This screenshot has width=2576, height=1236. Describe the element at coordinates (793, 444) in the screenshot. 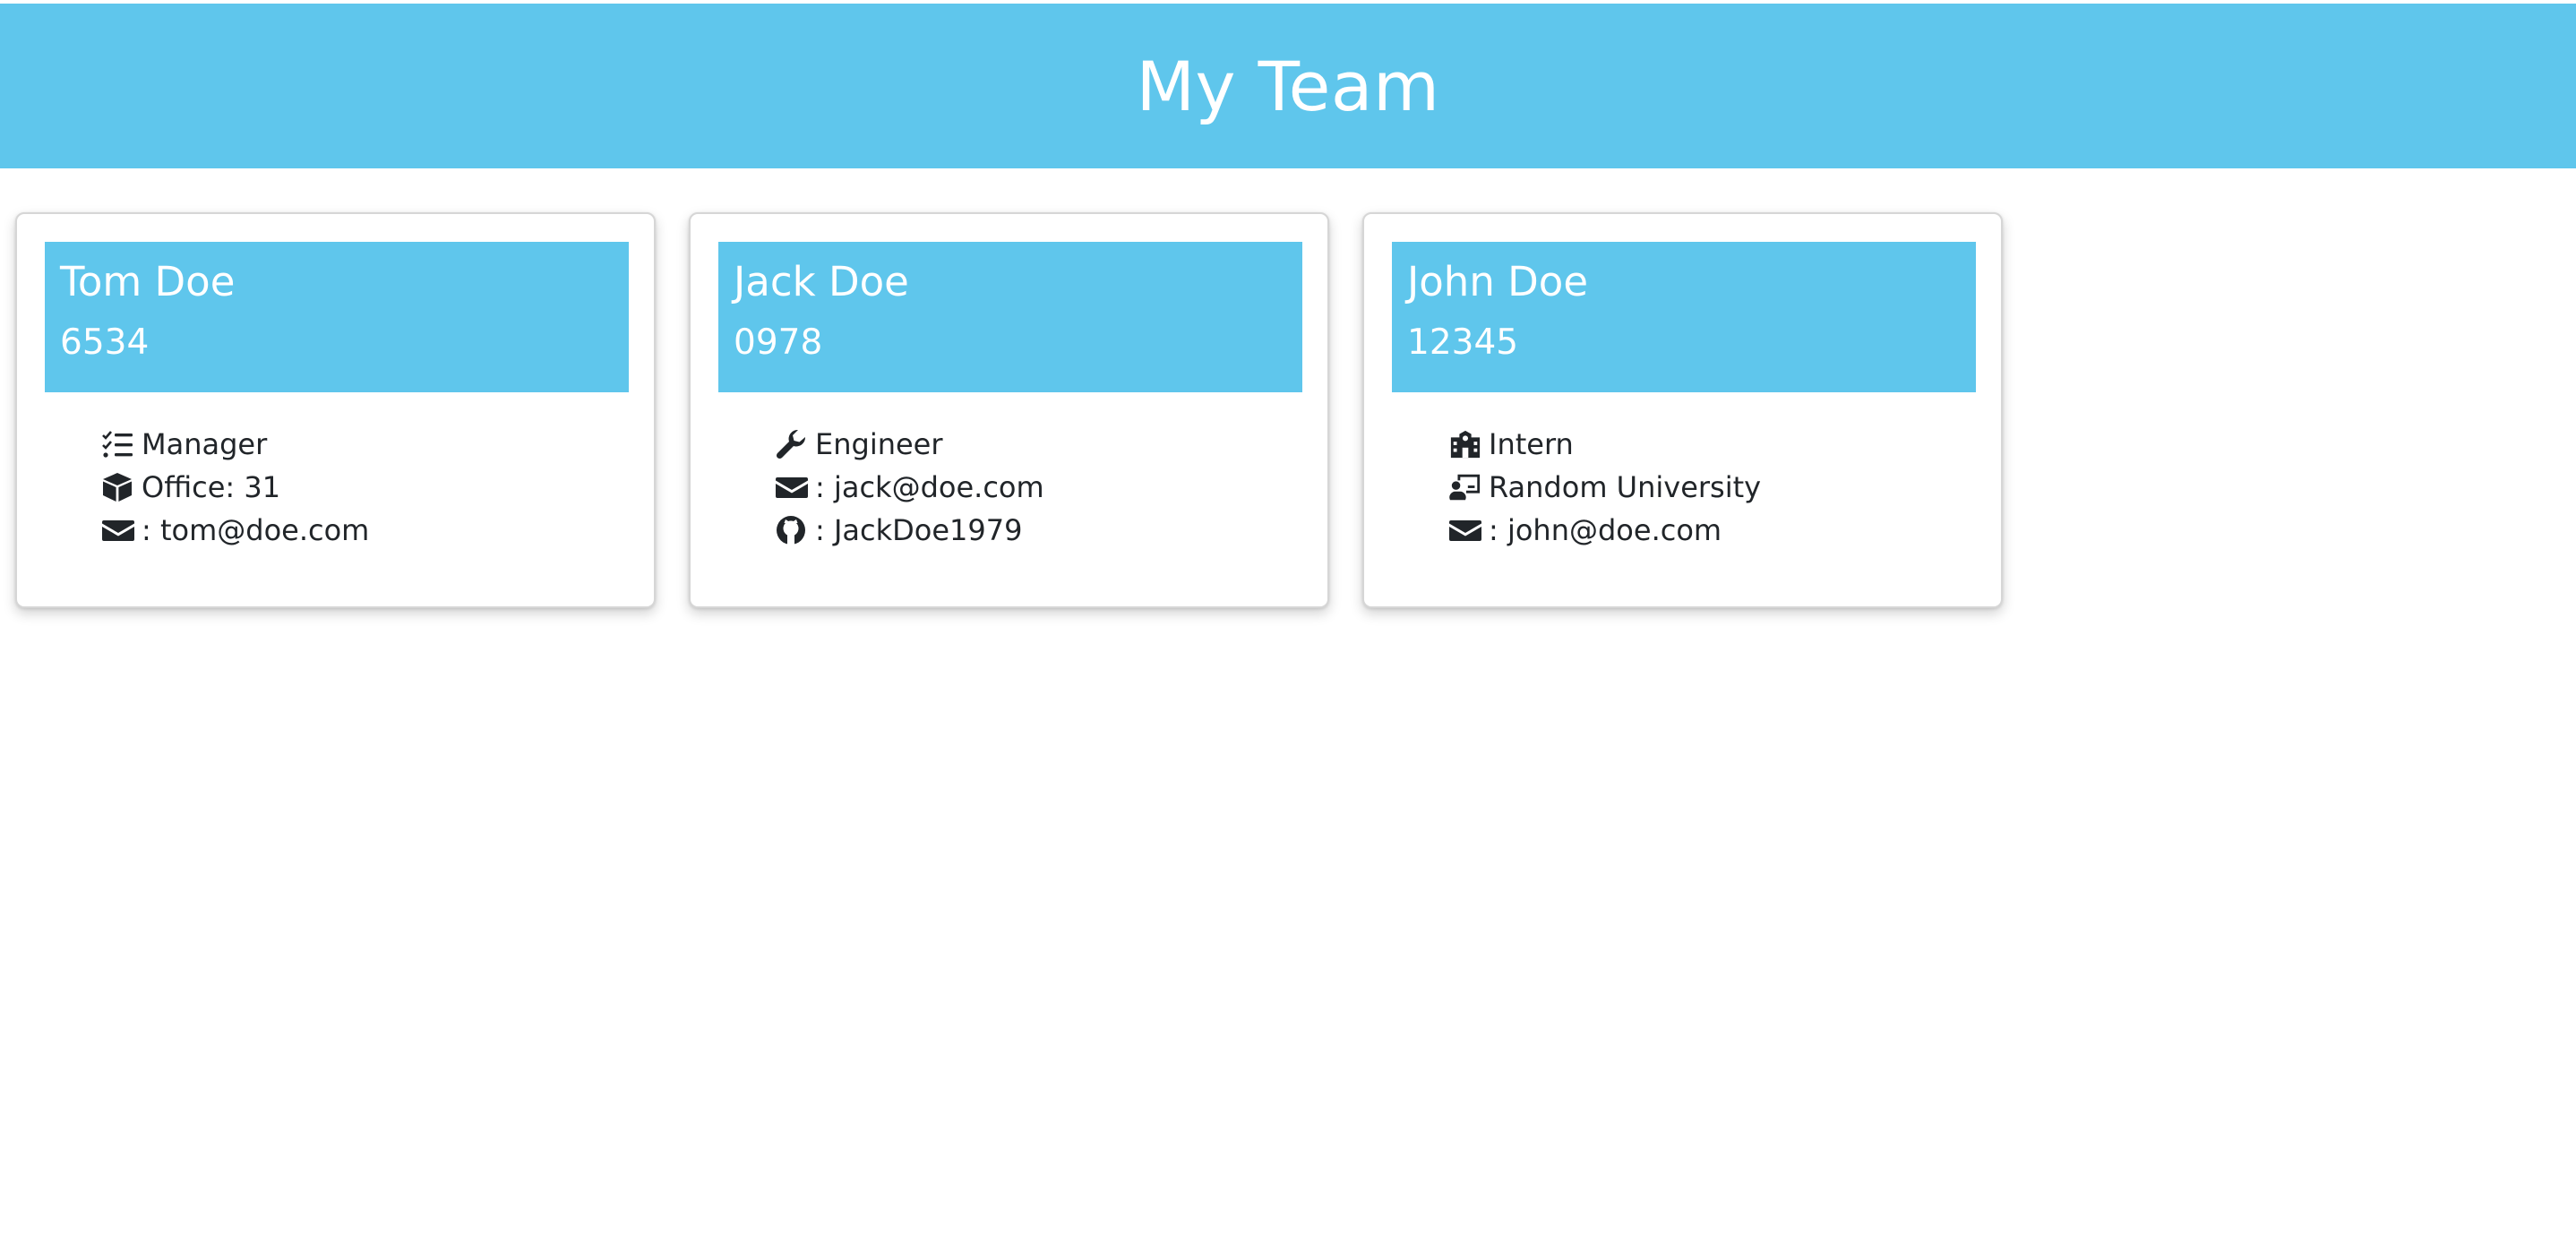

I see `wrench-icon` at that location.